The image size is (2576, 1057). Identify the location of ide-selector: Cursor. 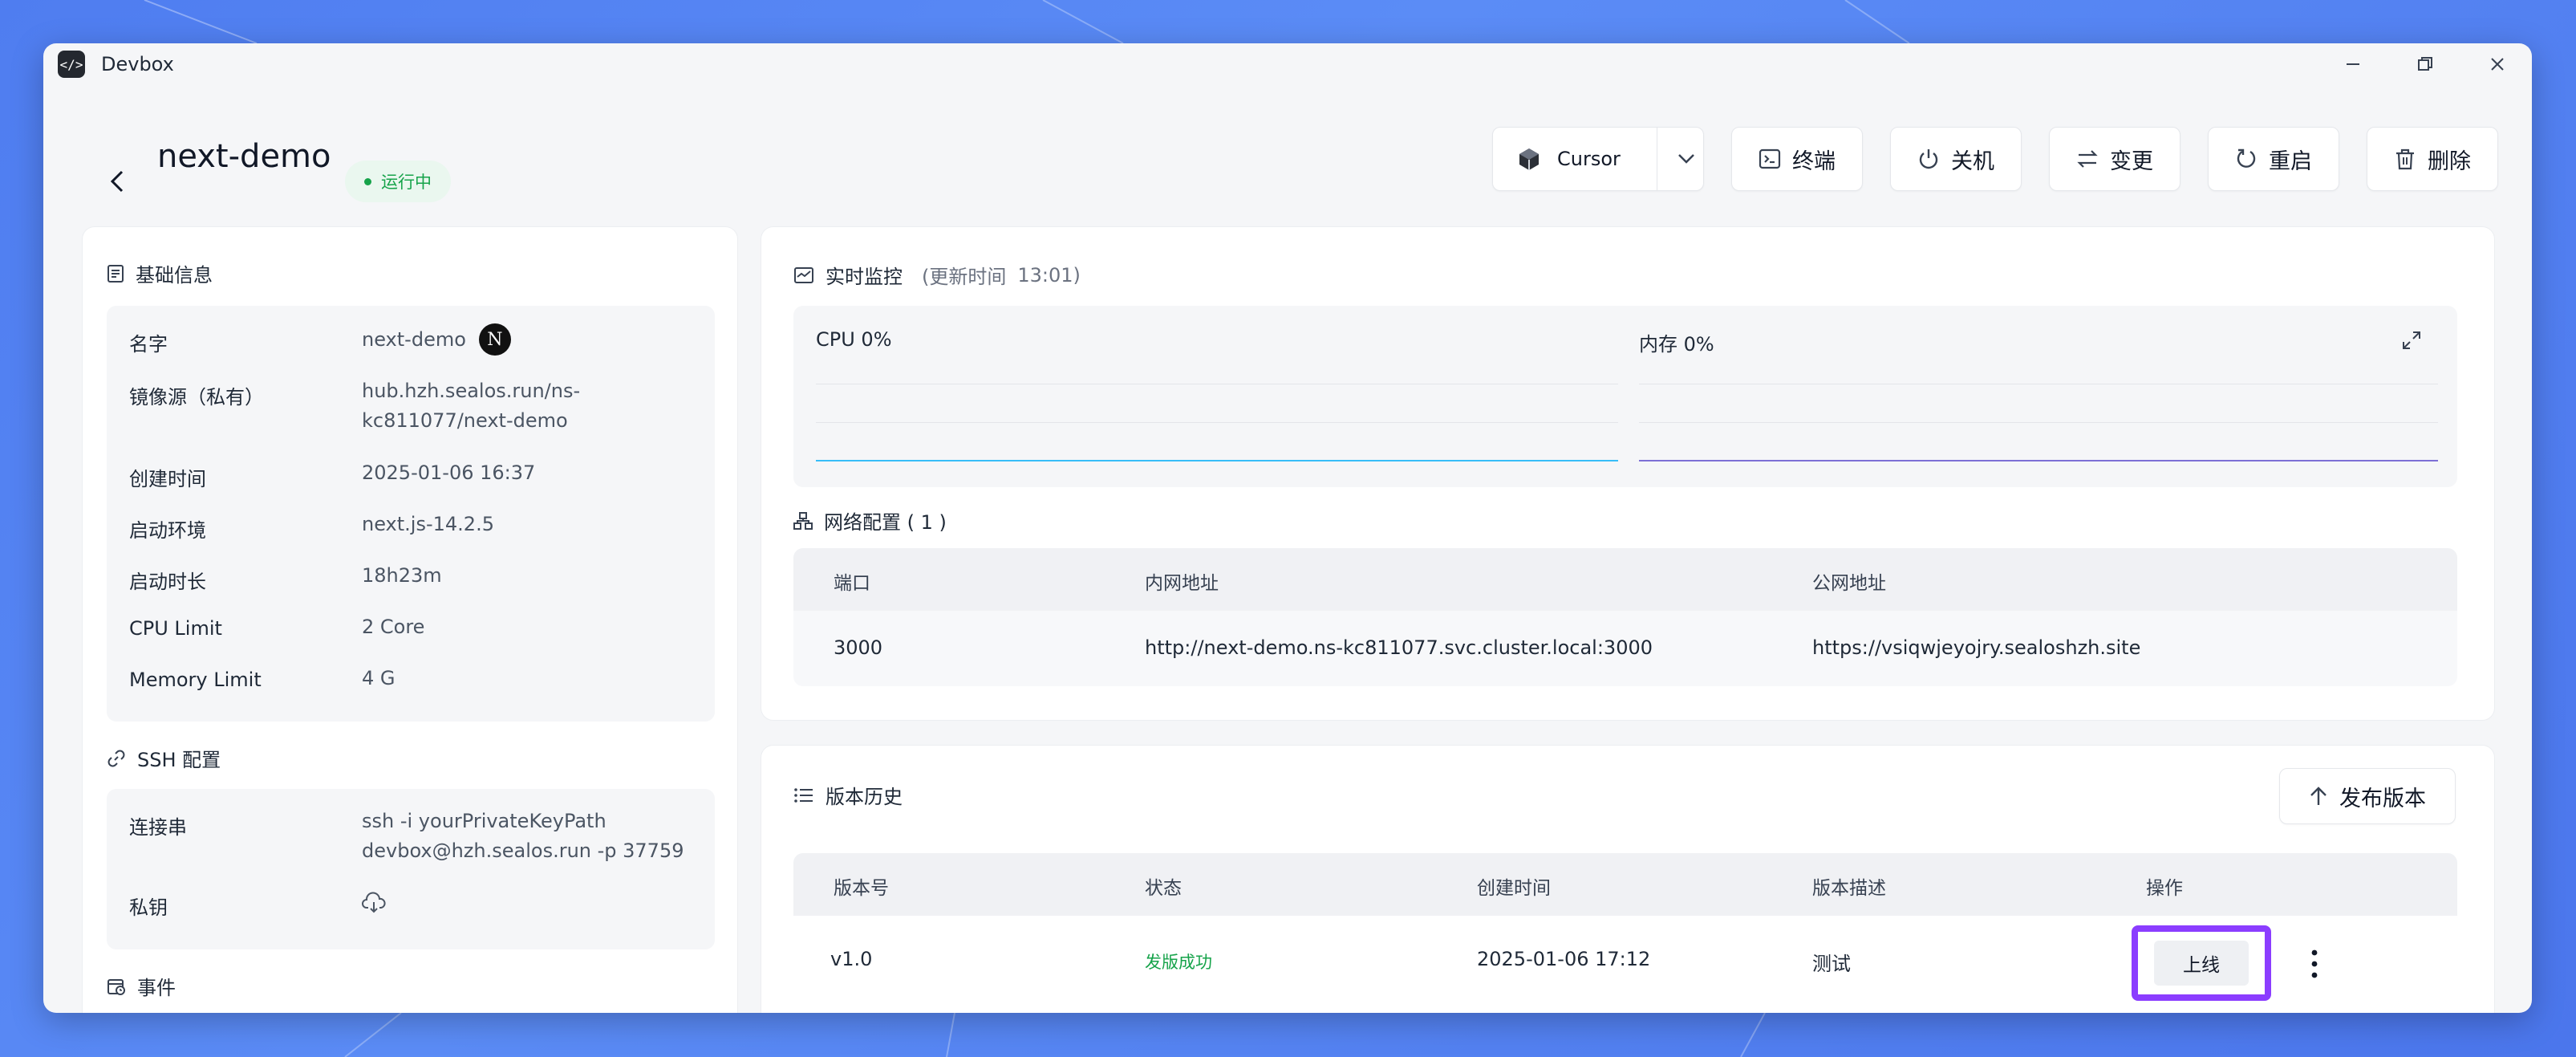
(1598, 159).